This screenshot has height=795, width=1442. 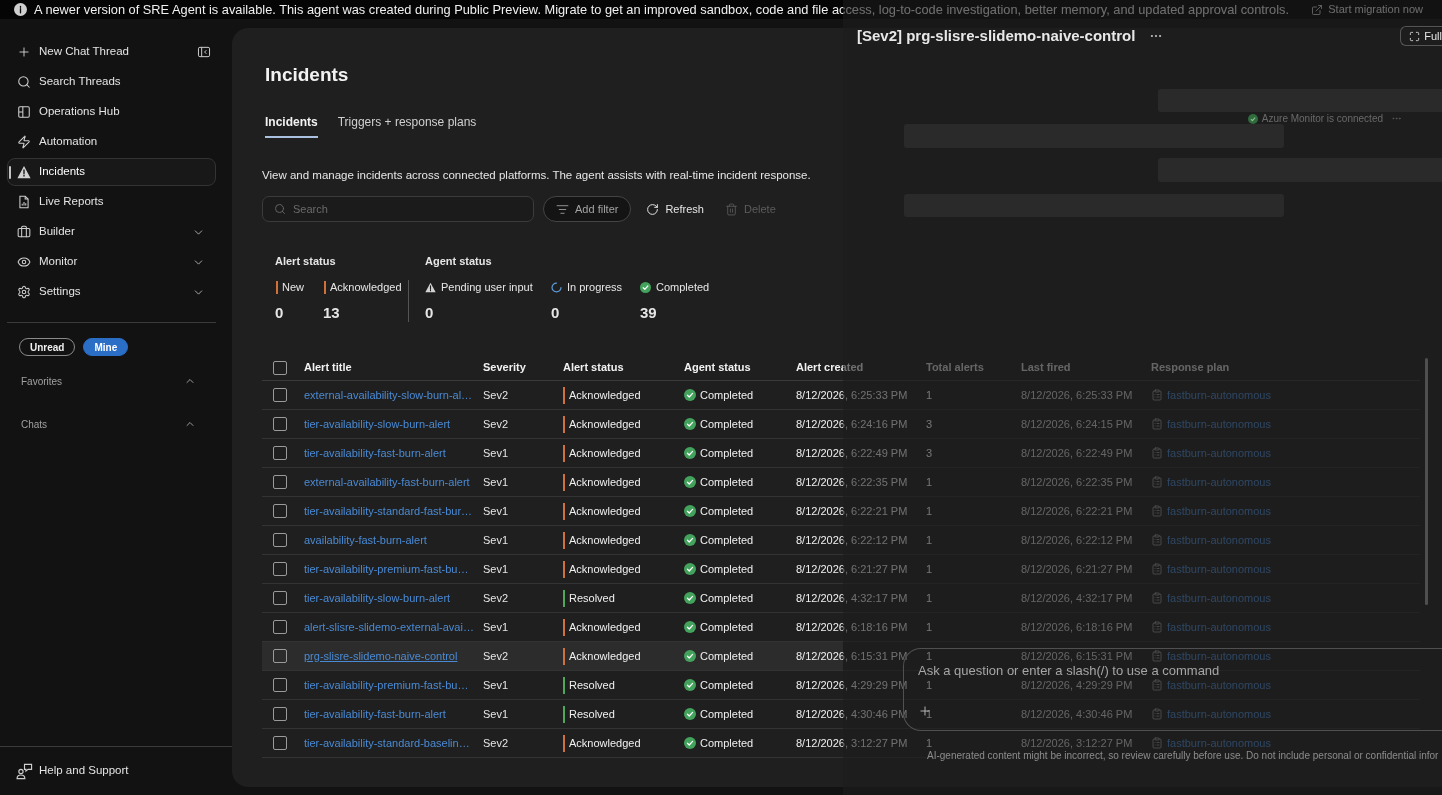 What do you see at coordinates (562, 209) in the screenshot?
I see `filter-icon` at bounding box center [562, 209].